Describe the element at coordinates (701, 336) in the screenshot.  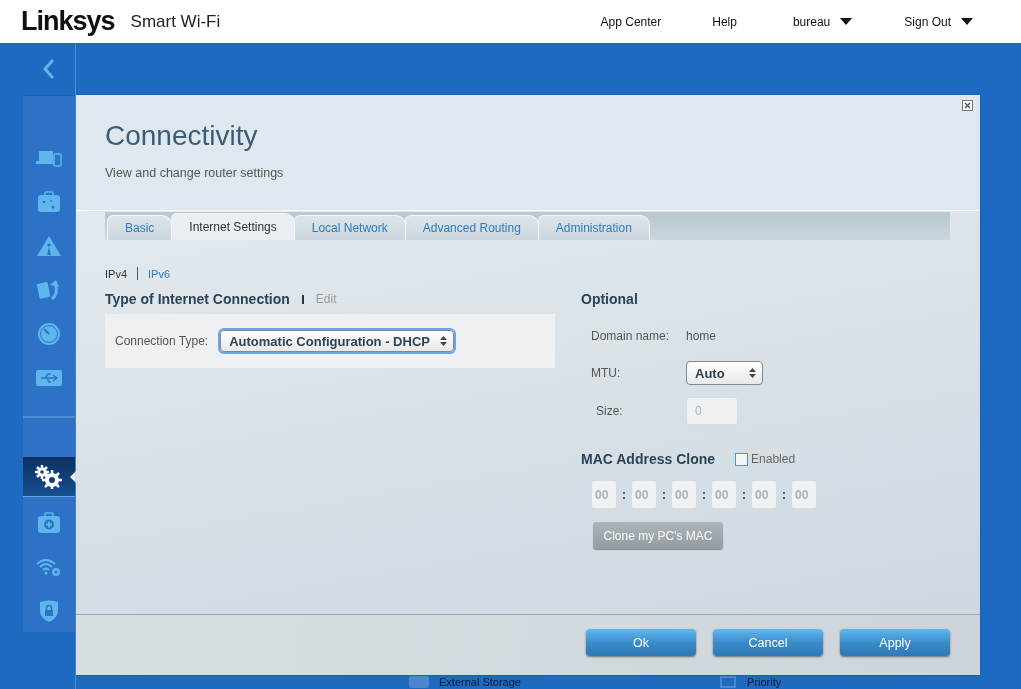
I see `field-value: home` at that location.